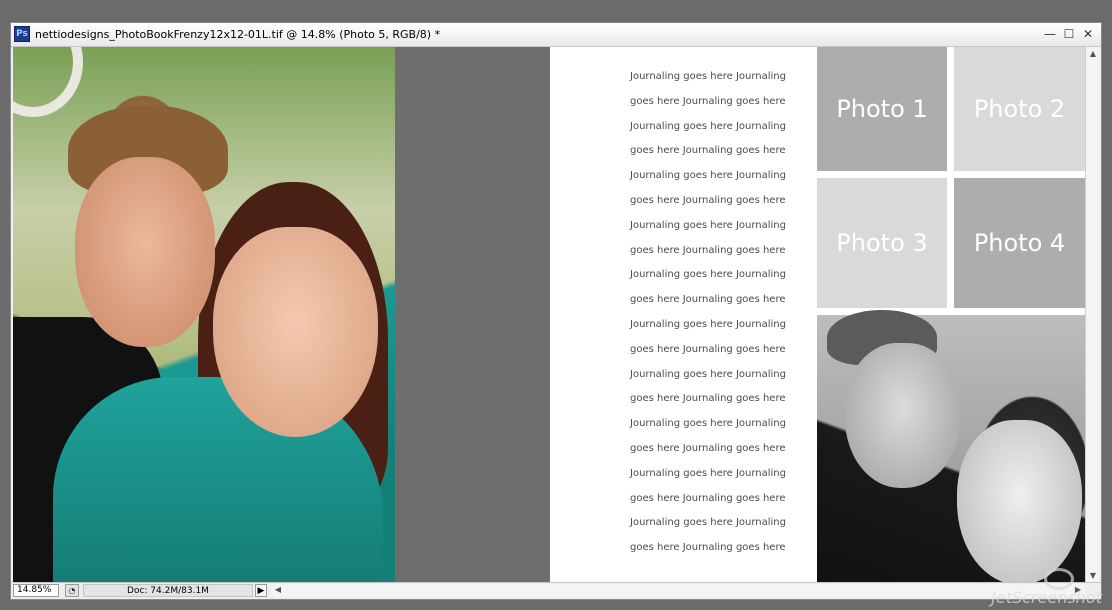 The image size is (1112, 610). I want to click on photo-placeholder-2: Photo 2, so click(1019, 109).